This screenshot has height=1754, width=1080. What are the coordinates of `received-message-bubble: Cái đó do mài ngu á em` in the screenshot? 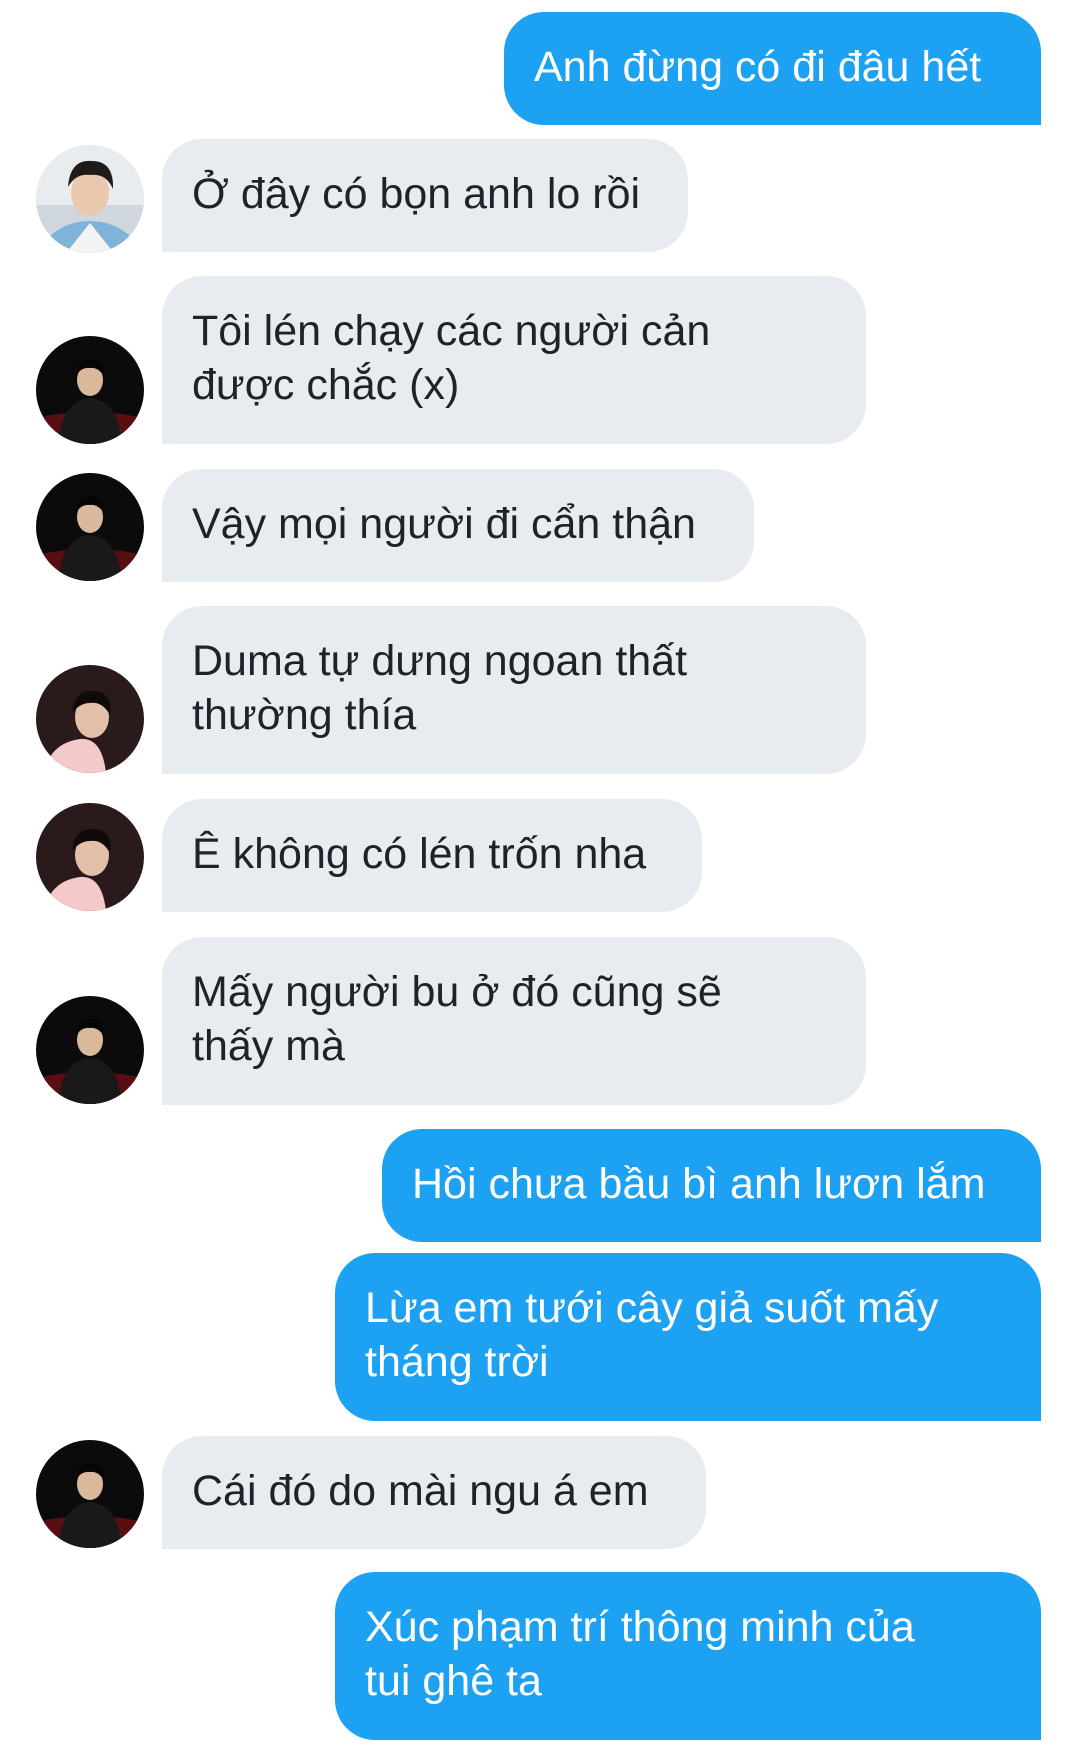 It's located at (434, 1492).